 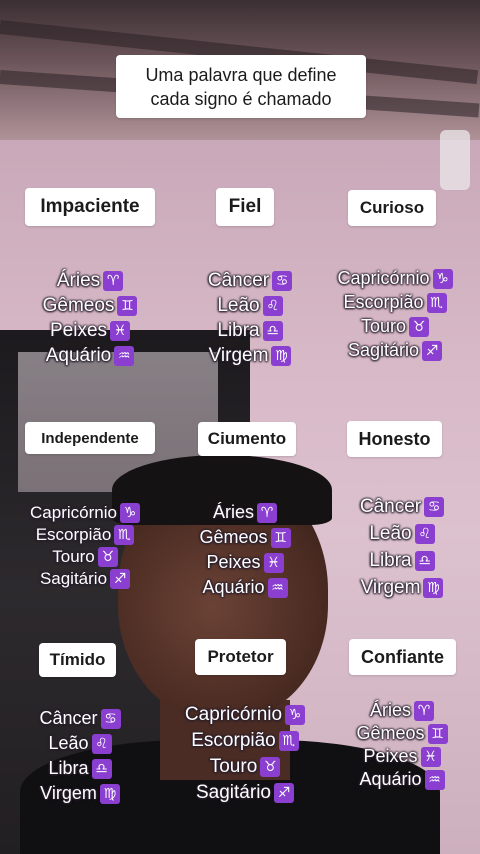 I want to click on zodiac-symbol-icon: ♋, so click(x=110, y=718).